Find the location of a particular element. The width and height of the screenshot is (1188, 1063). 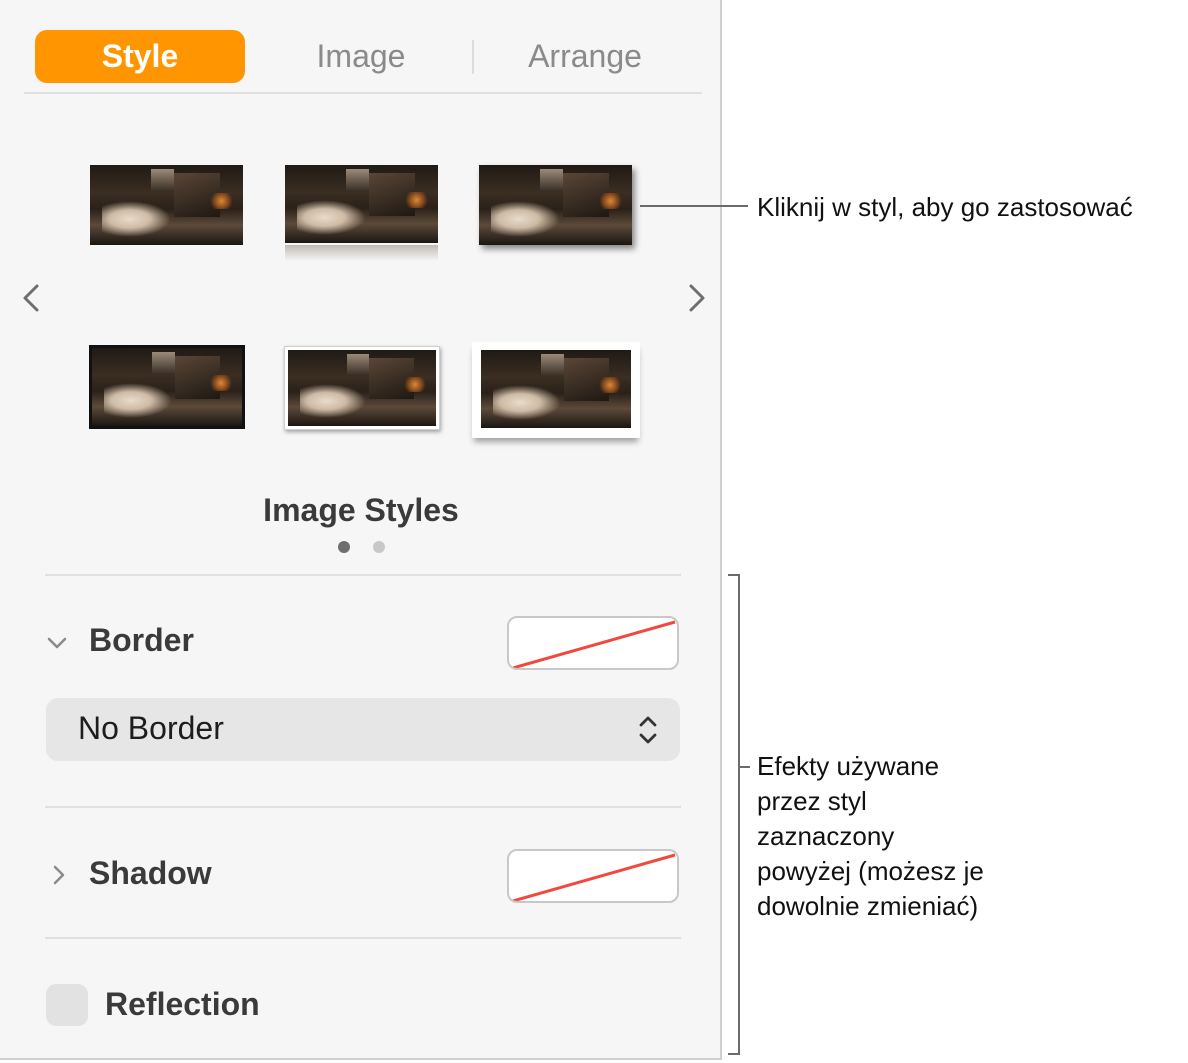

callout-effects-line: Efekty używane is located at coordinates (848, 766).